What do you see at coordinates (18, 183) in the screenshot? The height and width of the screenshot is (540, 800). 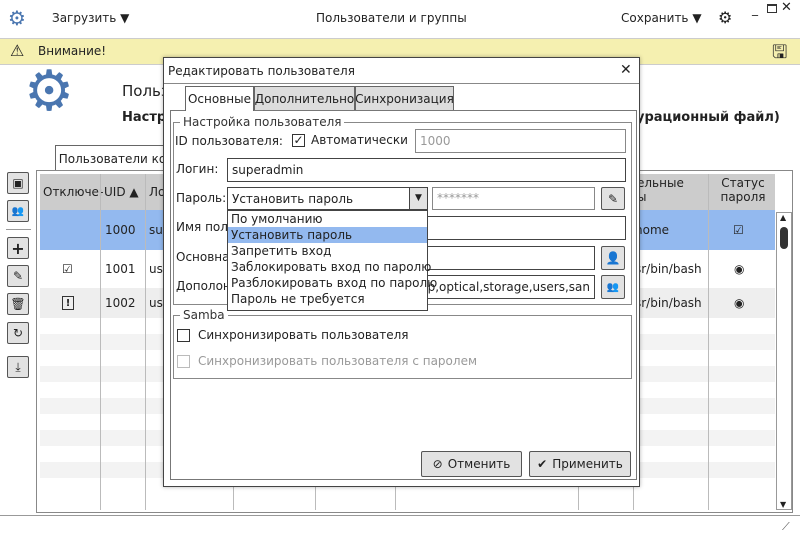 I see `user-card-button: ▣` at bounding box center [18, 183].